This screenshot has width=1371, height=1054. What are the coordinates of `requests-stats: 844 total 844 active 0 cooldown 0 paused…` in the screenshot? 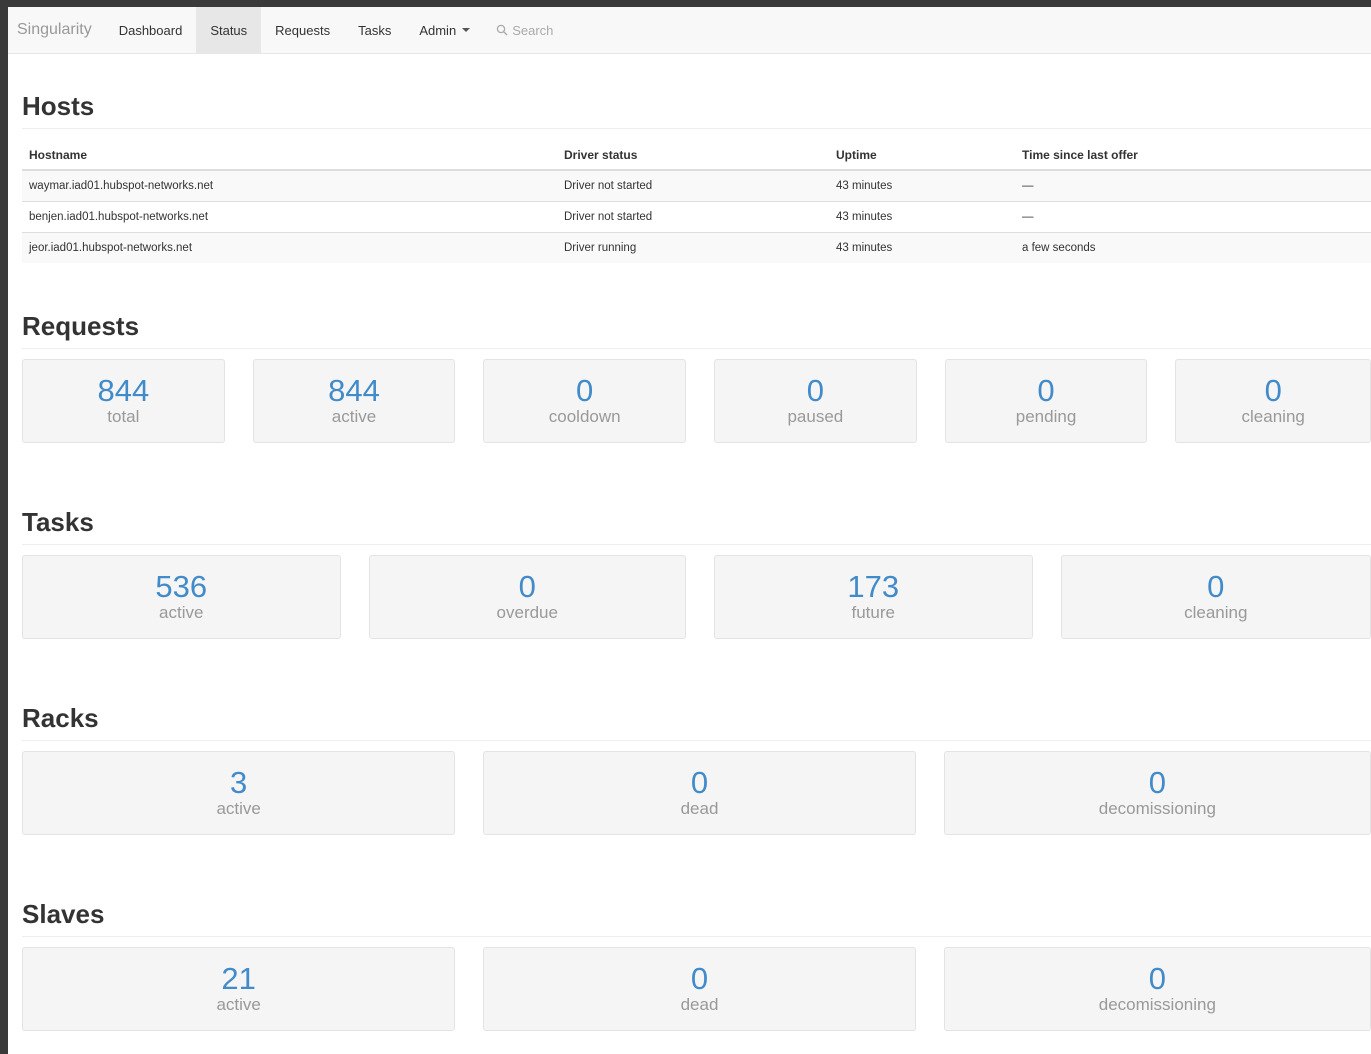 It's located at (696, 401).